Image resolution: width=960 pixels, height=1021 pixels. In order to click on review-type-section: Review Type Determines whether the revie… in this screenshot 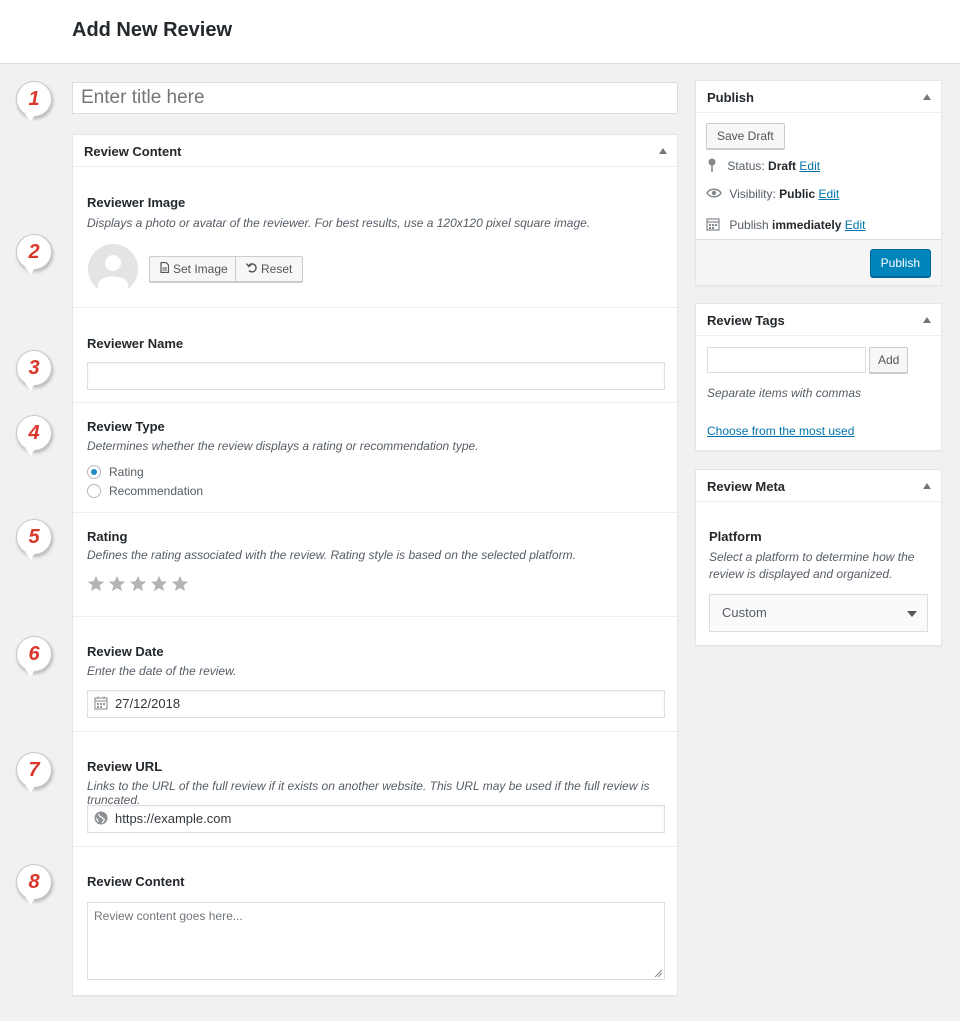, I will do `click(375, 458)`.